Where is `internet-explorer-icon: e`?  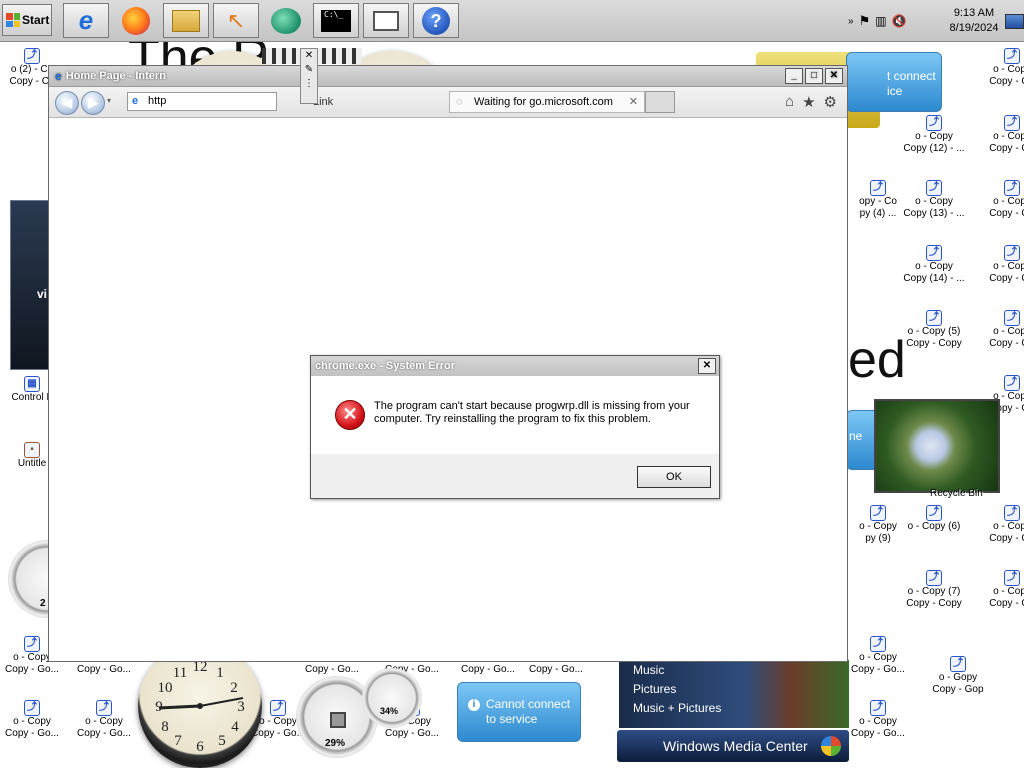 internet-explorer-icon: e is located at coordinates (86, 20).